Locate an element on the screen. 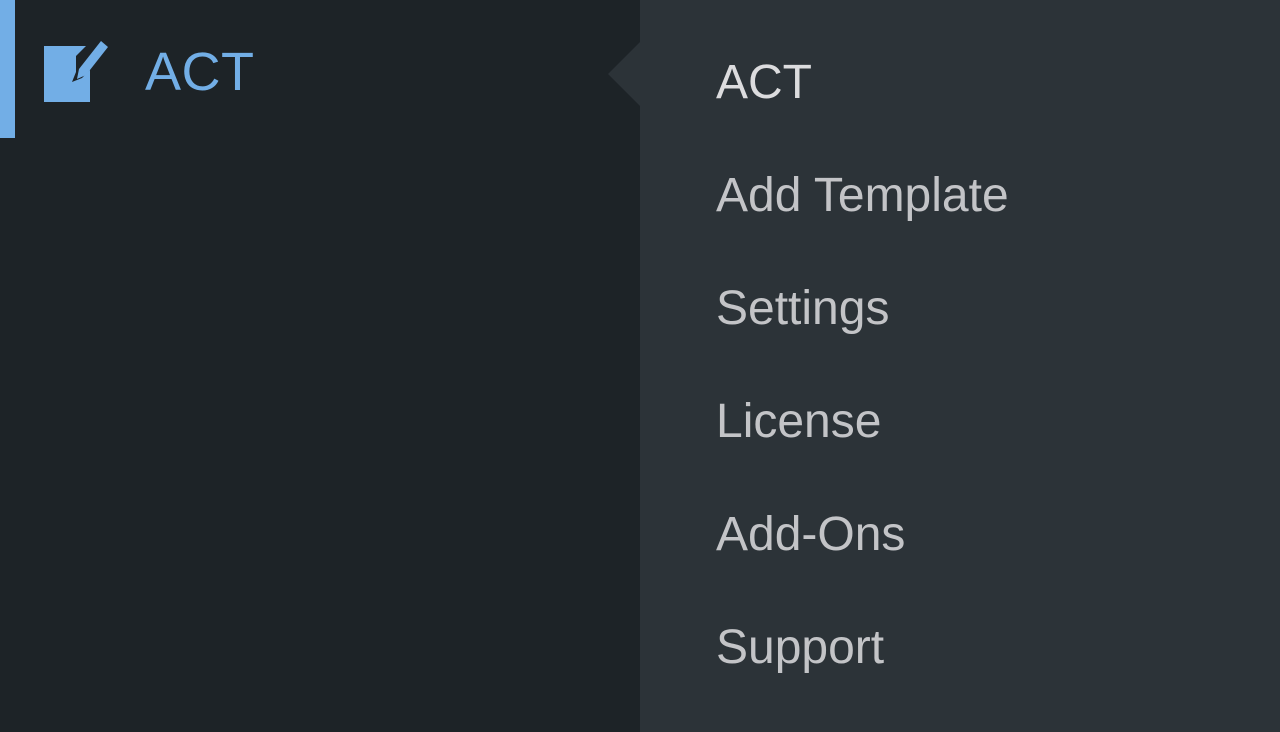  submenu-item-license: License is located at coordinates (862, 449).